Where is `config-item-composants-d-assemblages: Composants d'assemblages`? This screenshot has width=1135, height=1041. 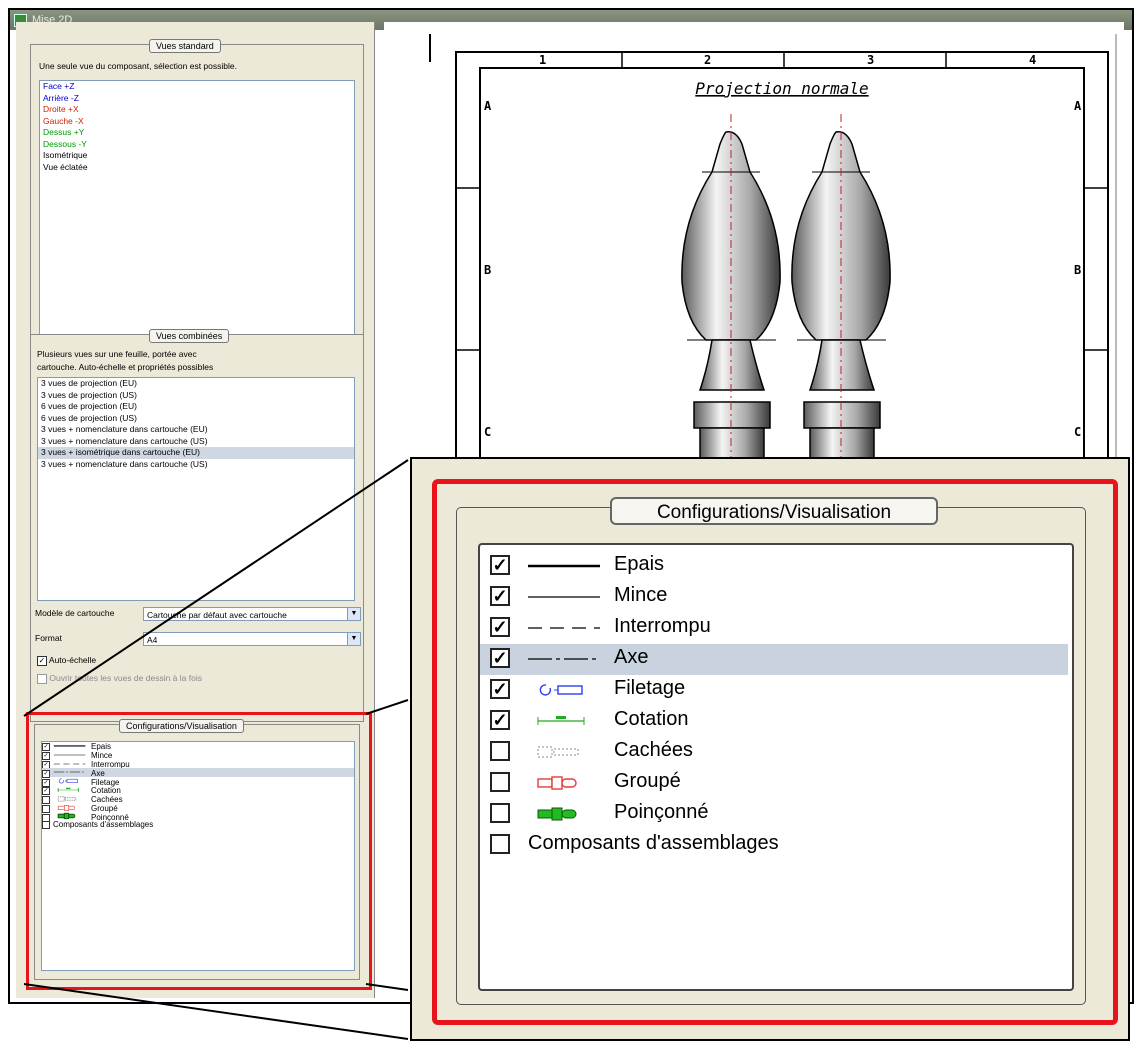
config-item-composants-d-assemblages: Composants d'assemblages is located at coordinates (774, 845).